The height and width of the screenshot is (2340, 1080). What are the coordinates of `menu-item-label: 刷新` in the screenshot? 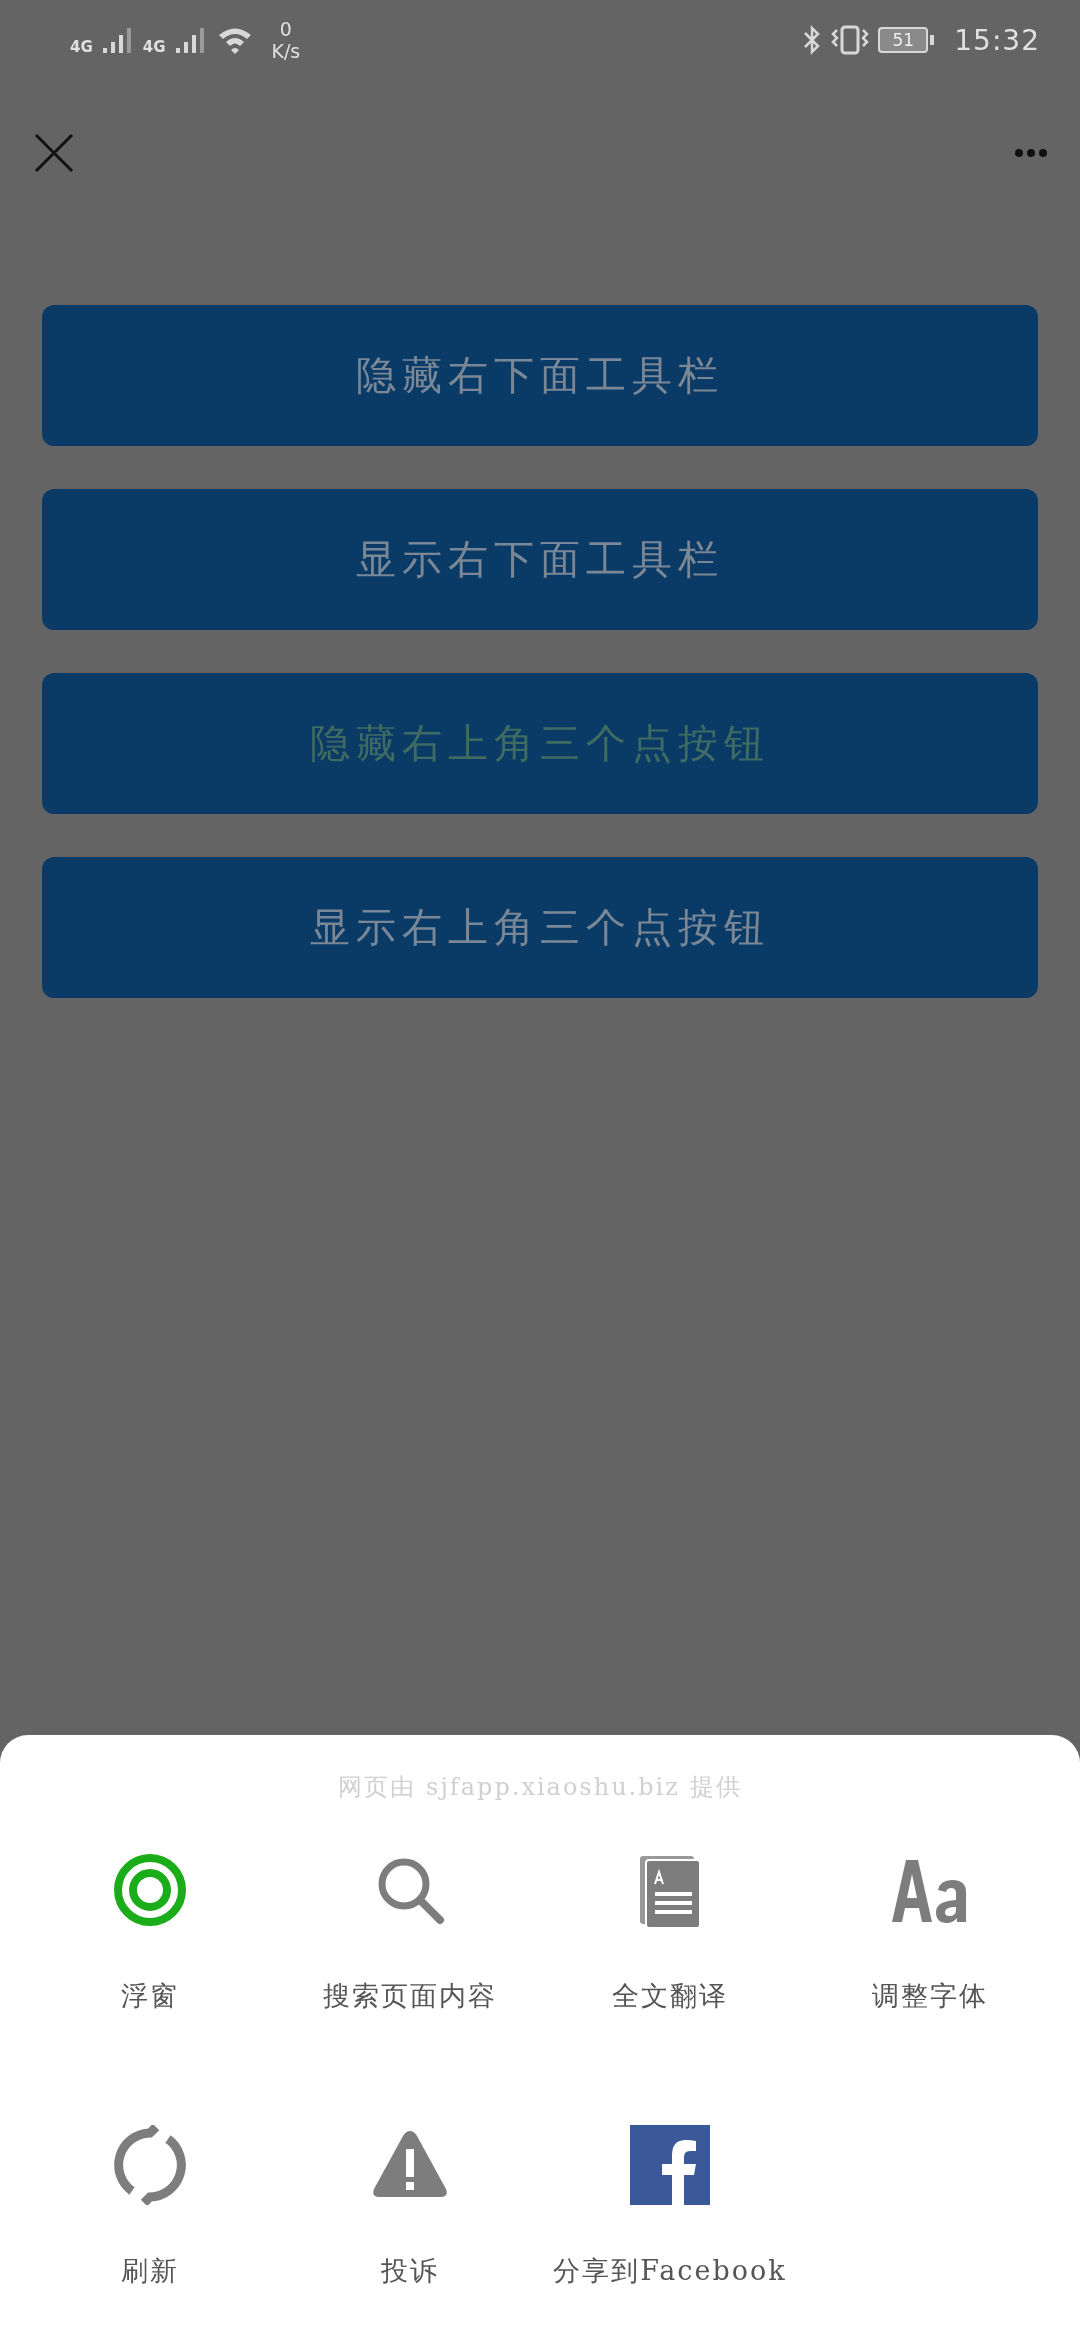 It's located at (150, 2271).